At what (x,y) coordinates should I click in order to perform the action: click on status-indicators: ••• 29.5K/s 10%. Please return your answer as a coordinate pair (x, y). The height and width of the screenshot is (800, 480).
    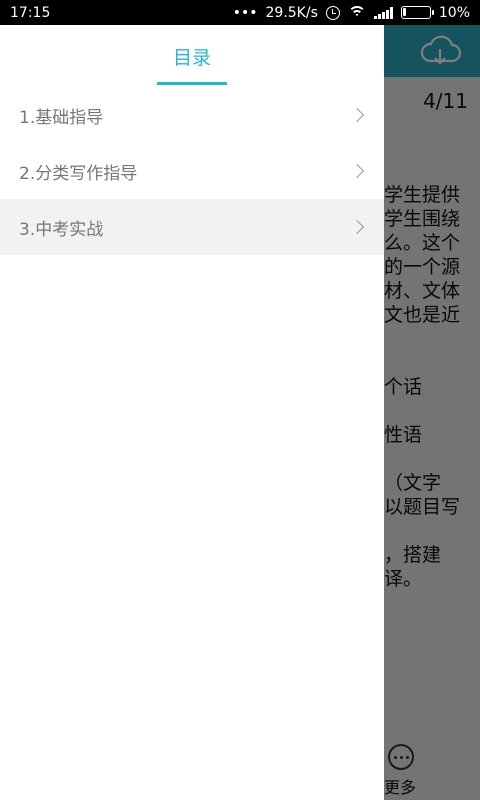
    Looking at the image, I should click on (351, 13).